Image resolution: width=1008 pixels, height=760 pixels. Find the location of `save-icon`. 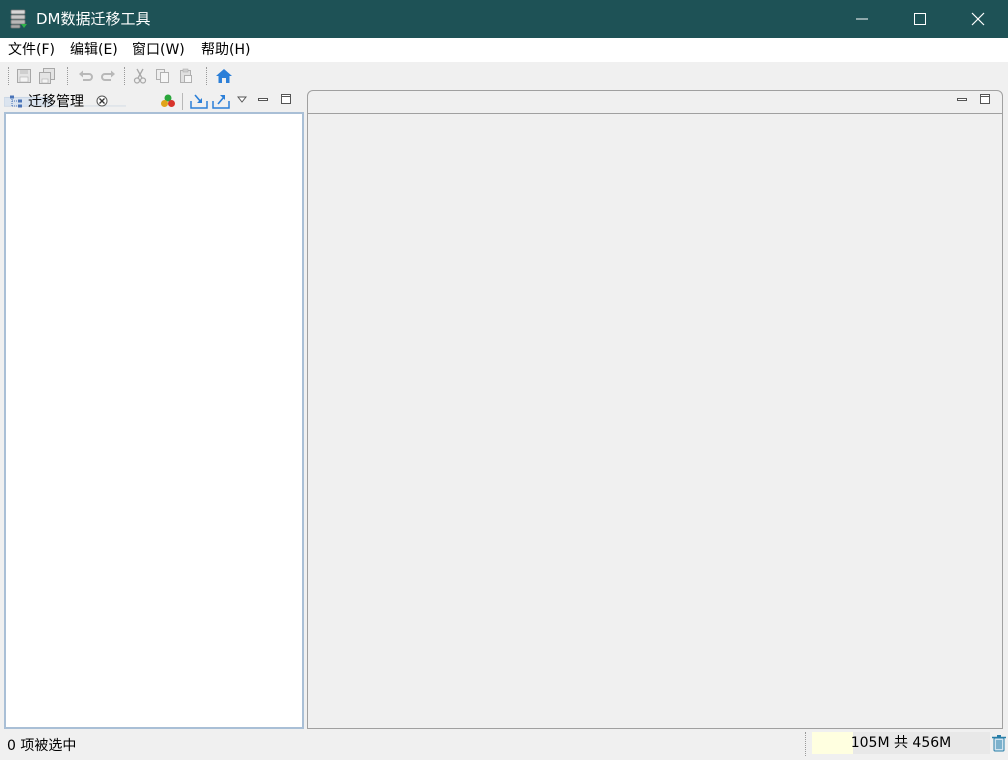

save-icon is located at coordinates (24, 76).